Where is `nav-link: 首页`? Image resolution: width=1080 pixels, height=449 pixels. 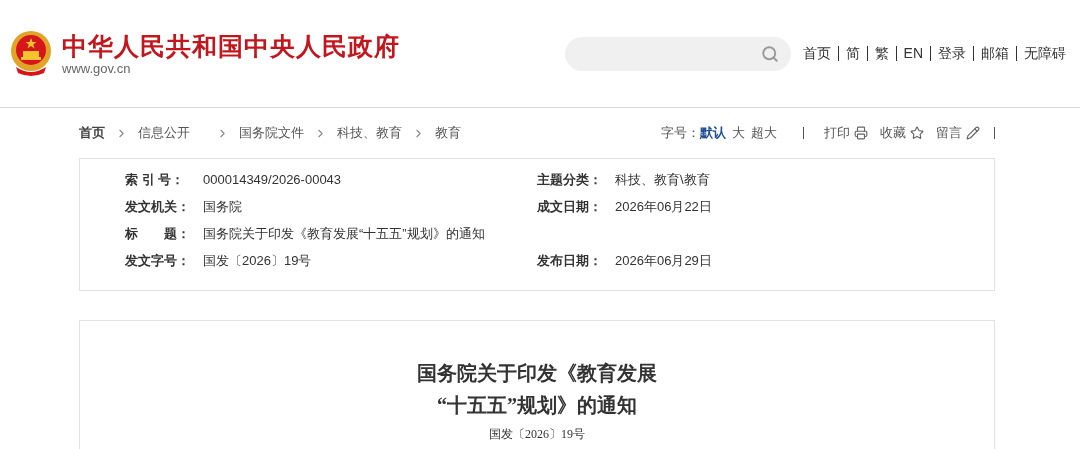 nav-link: 首页 is located at coordinates (816, 53).